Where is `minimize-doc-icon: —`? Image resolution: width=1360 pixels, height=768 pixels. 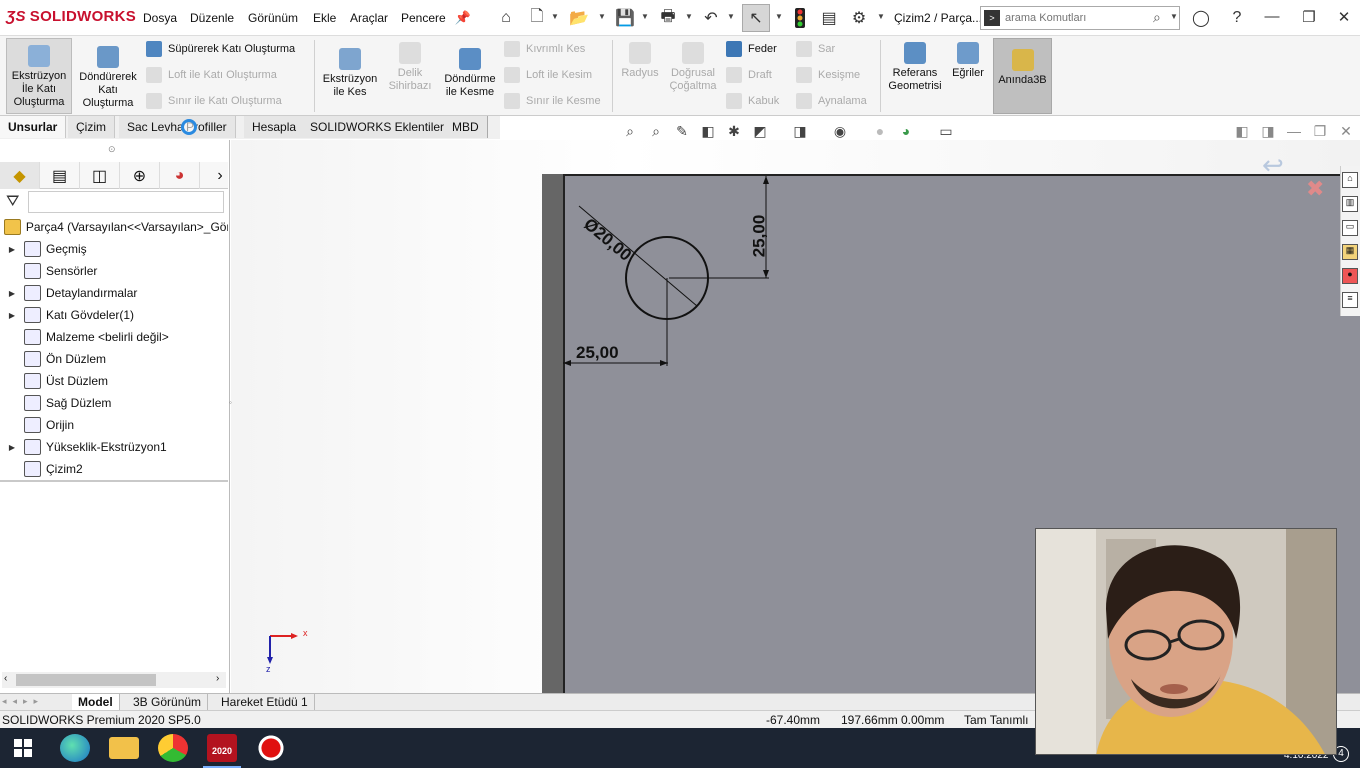
minimize-doc-icon: — is located at coordinates (1294, 132).